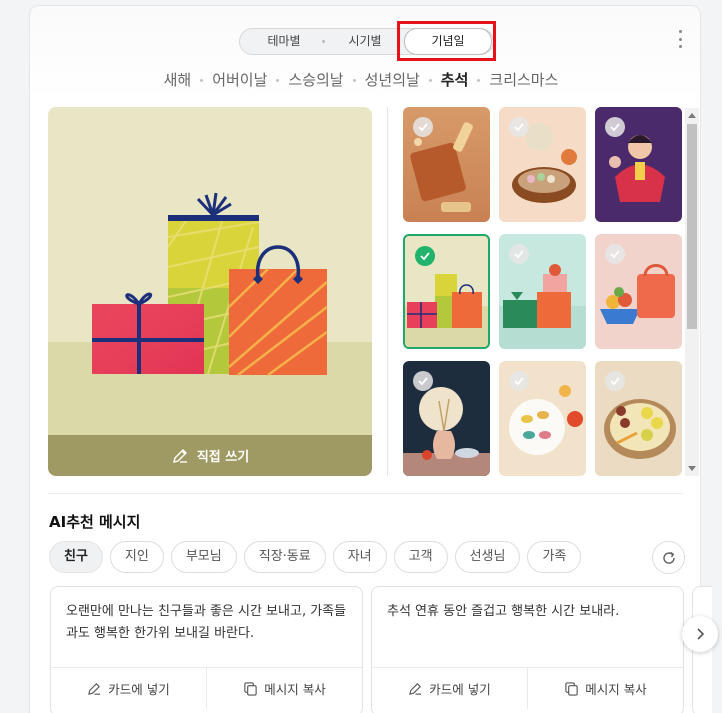 The width and height of the screenshot is (722, 713). I want to click on chip-teacher: 선생님, so click(487, 557).